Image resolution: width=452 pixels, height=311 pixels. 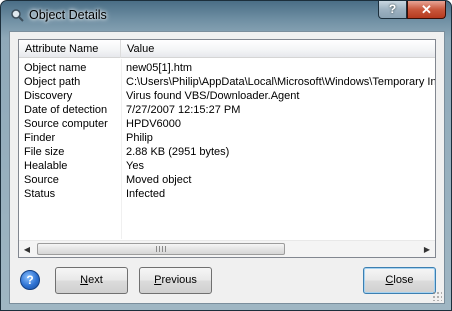 I want to click on attribute-value-cell: 7/27/2007 12:15:27 PM, so click(x=183, y=110).